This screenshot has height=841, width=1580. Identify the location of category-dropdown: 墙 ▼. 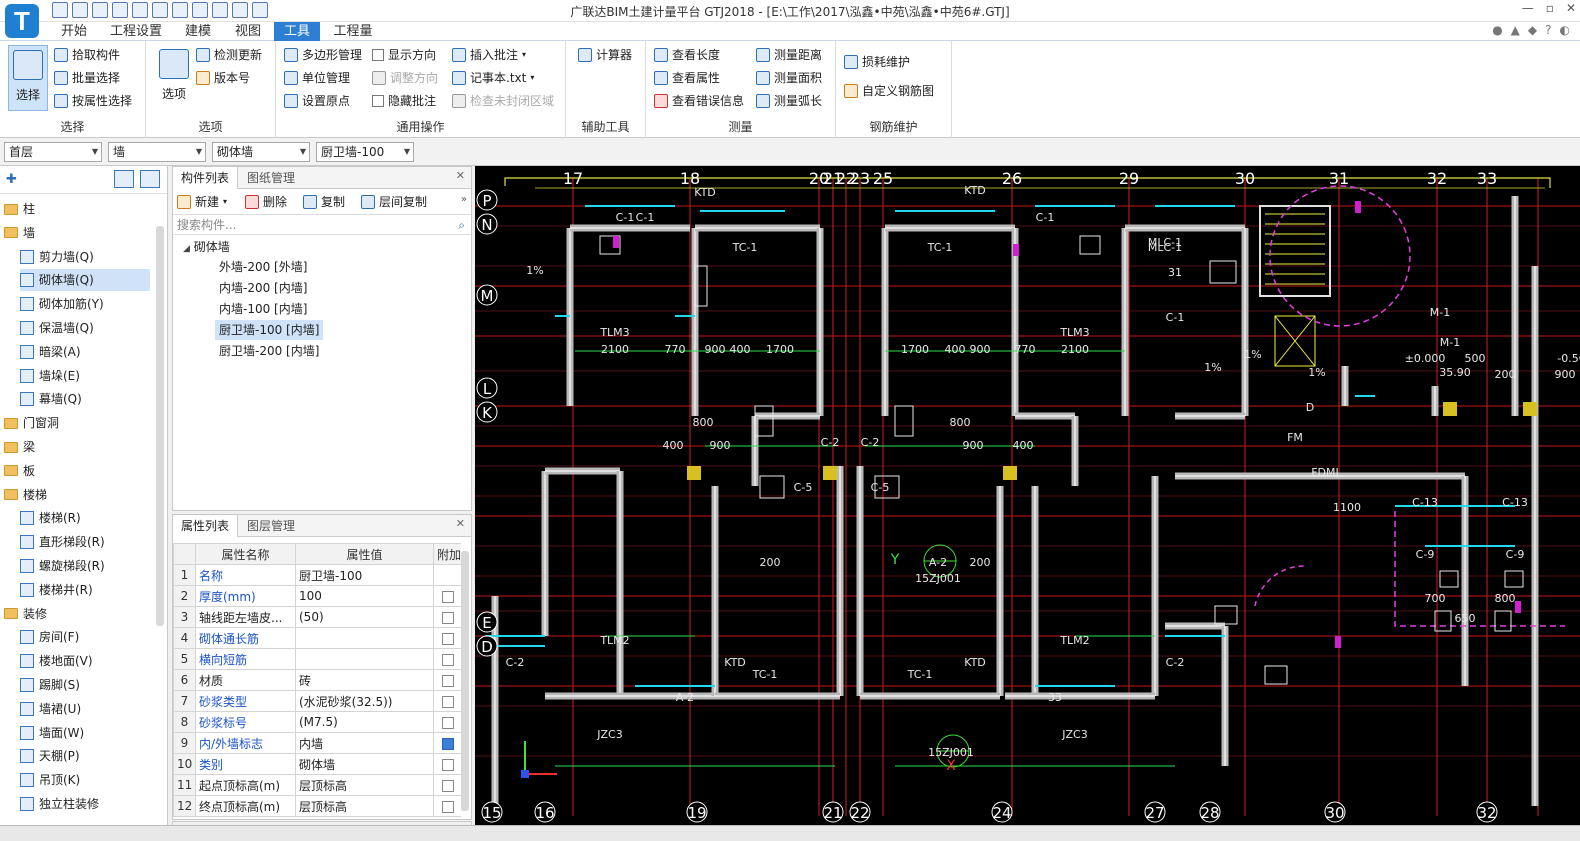
(157, 152).